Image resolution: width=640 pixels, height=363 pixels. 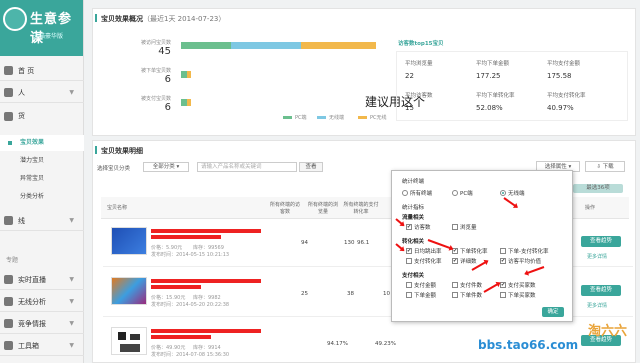 What do you see at coordinates (553, 312) in the screenshot?
I see `confirm-button: 确定` at bounding box center [553, 312].